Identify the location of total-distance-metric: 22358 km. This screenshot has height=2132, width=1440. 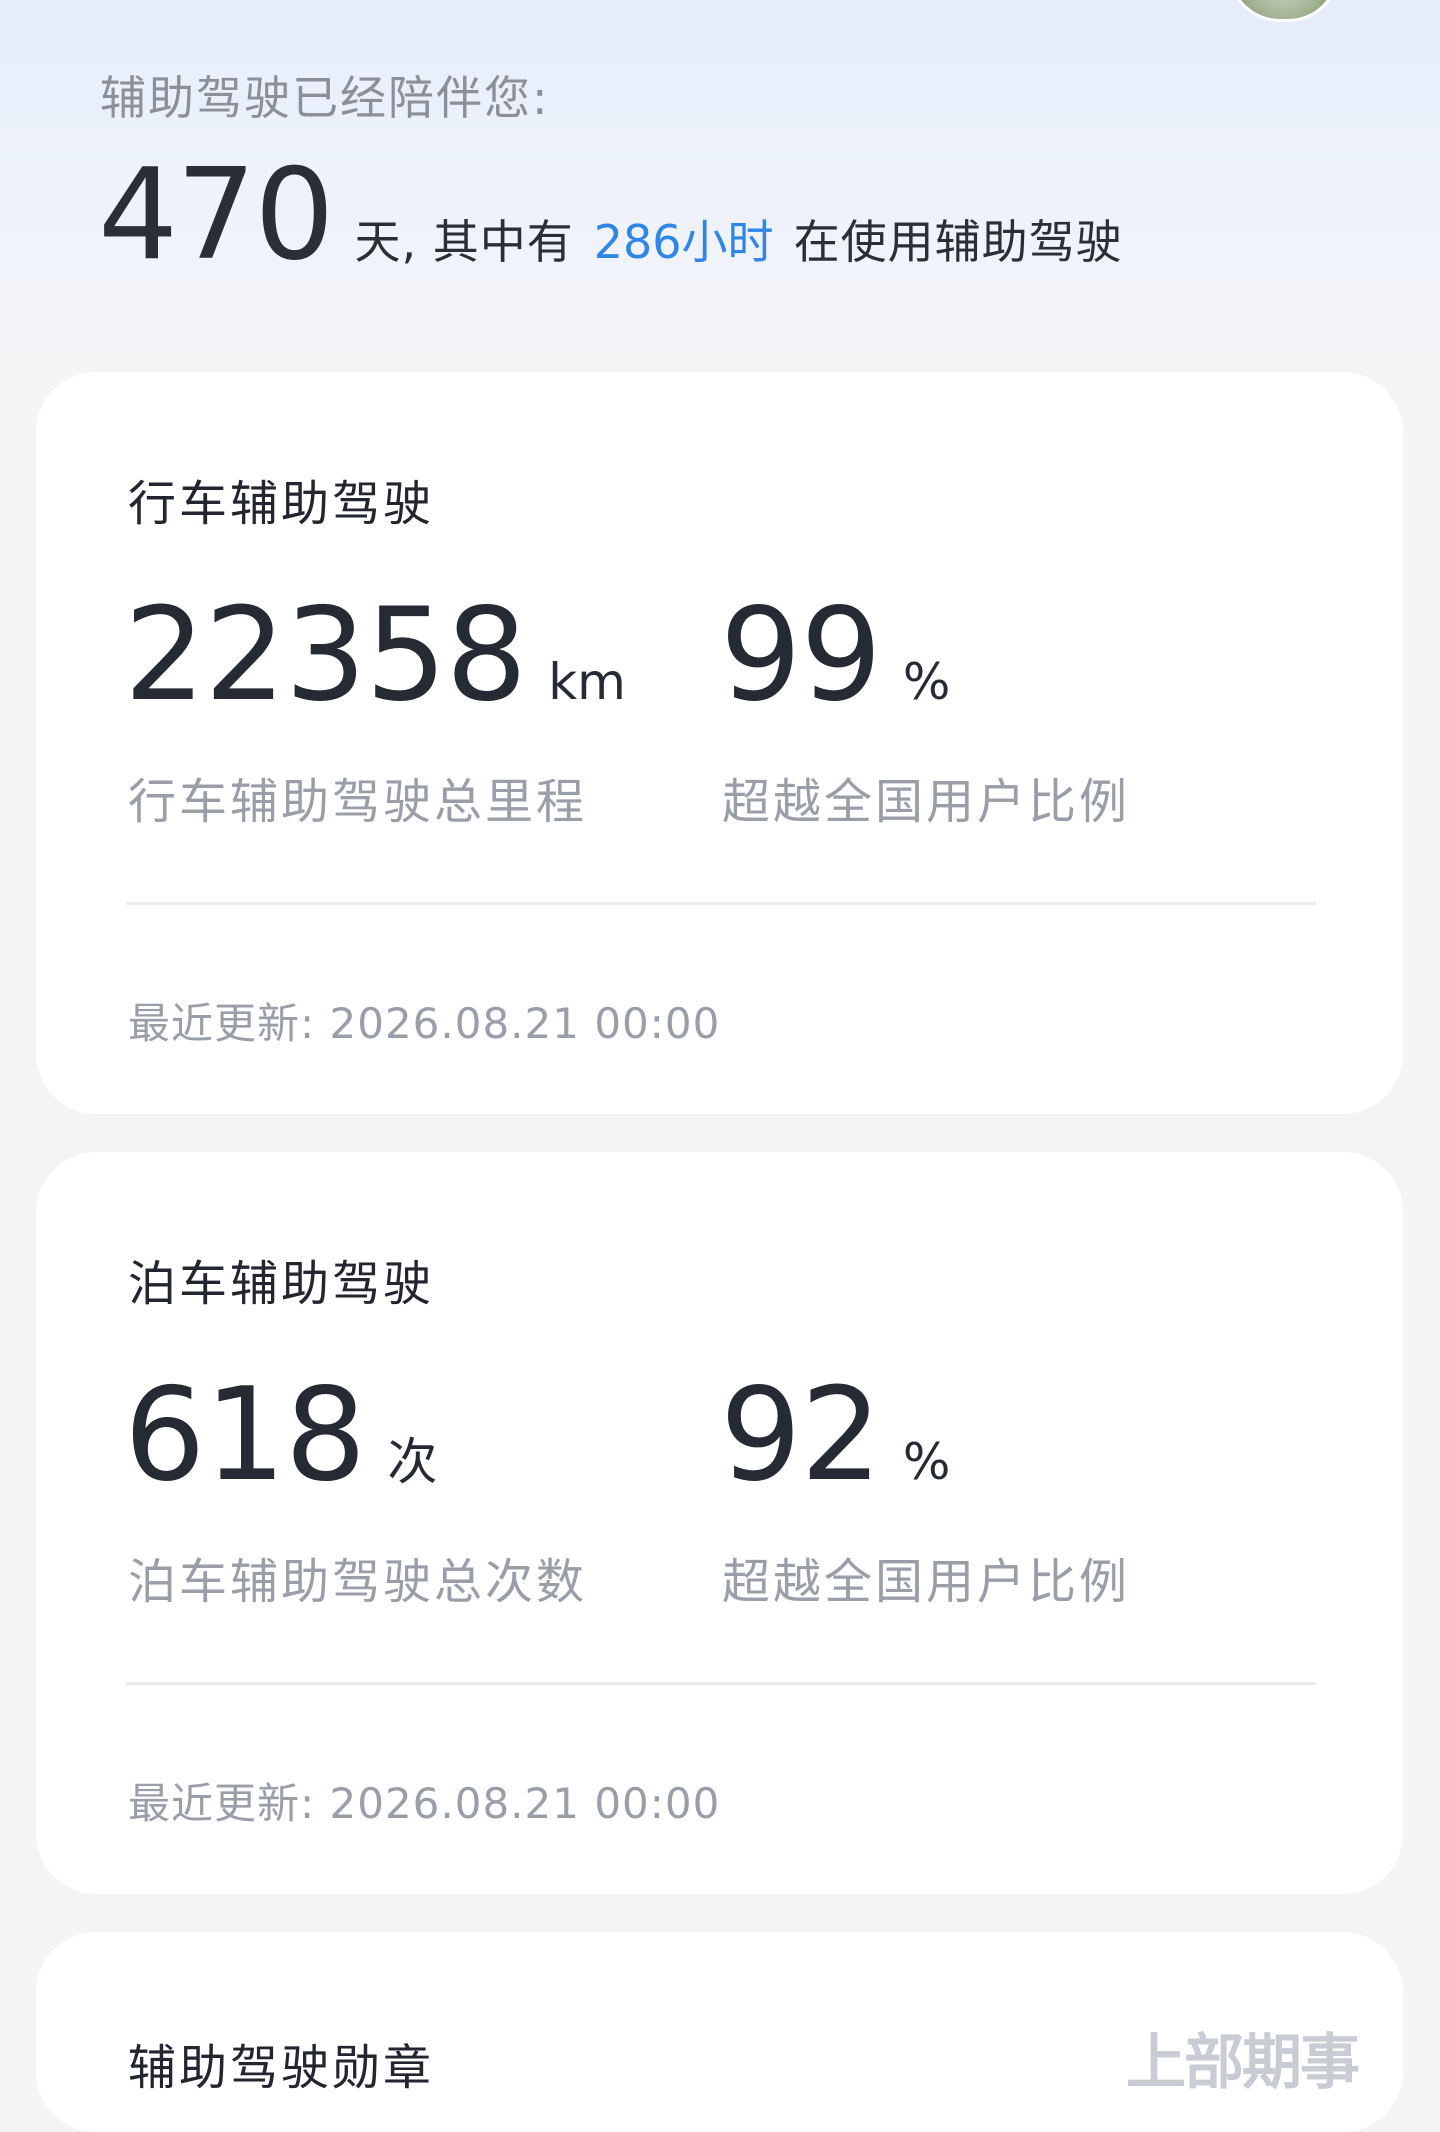
(375, 656).